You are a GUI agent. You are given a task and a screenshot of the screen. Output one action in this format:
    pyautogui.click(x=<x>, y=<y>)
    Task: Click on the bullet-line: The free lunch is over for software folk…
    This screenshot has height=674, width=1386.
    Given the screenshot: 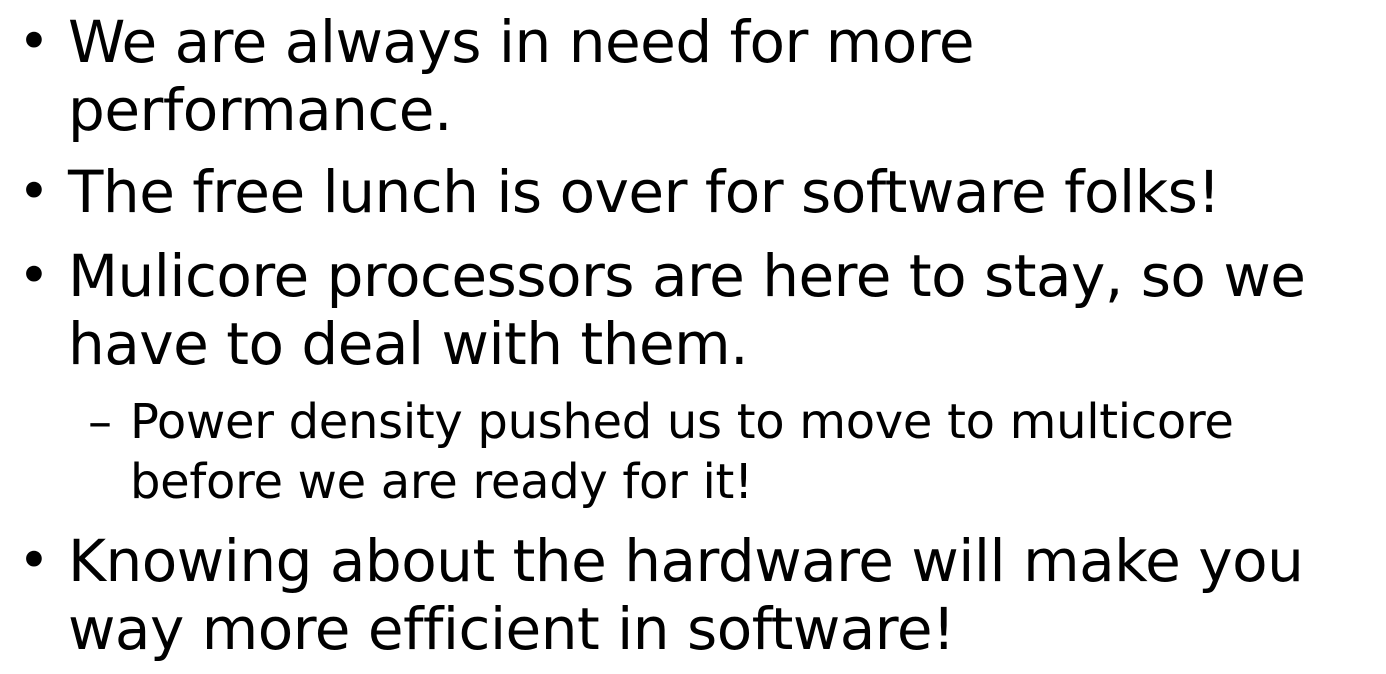 What is the action you would take?
    pyautogui.click(x=644, y=192)
    